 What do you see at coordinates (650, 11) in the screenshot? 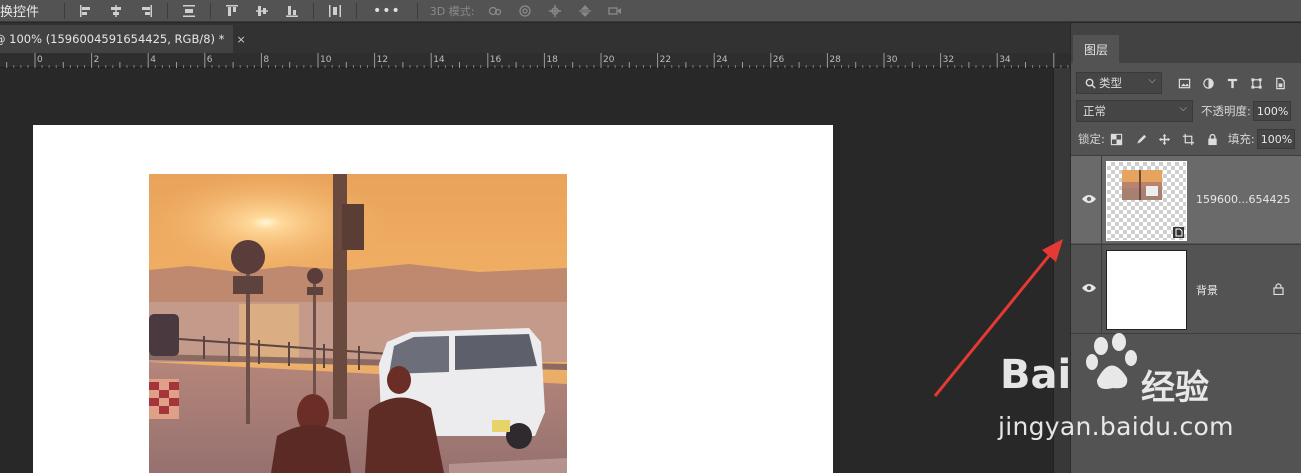
I see `options-bar: 换控件 ••• 3D 模式:` at bounding box center [650, 11].